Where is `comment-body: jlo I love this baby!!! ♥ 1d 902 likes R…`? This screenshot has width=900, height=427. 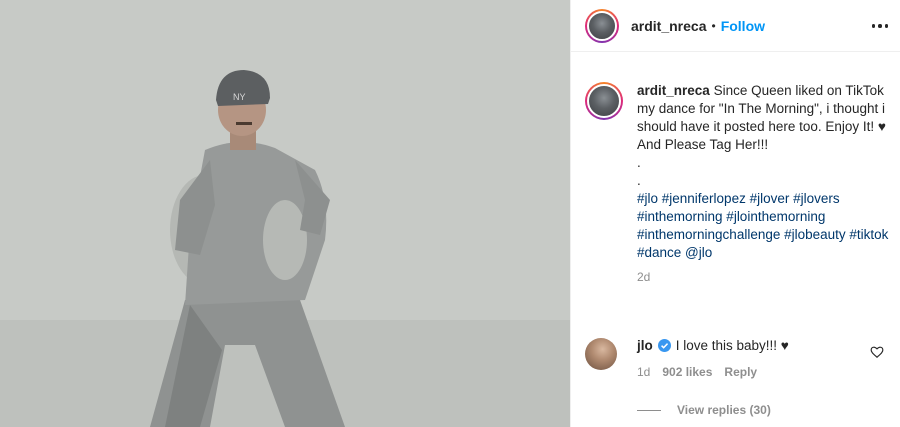
comment-body: jlo I love this baby!!! ♥ 1d 902 likes R… is located at coordinates (713, 358).